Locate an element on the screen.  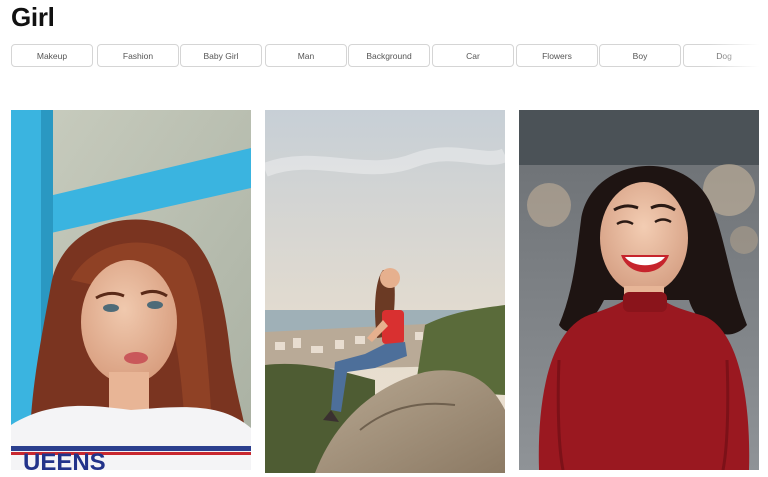
tag-fashion: Fashion is located at coordinates (138, 55).